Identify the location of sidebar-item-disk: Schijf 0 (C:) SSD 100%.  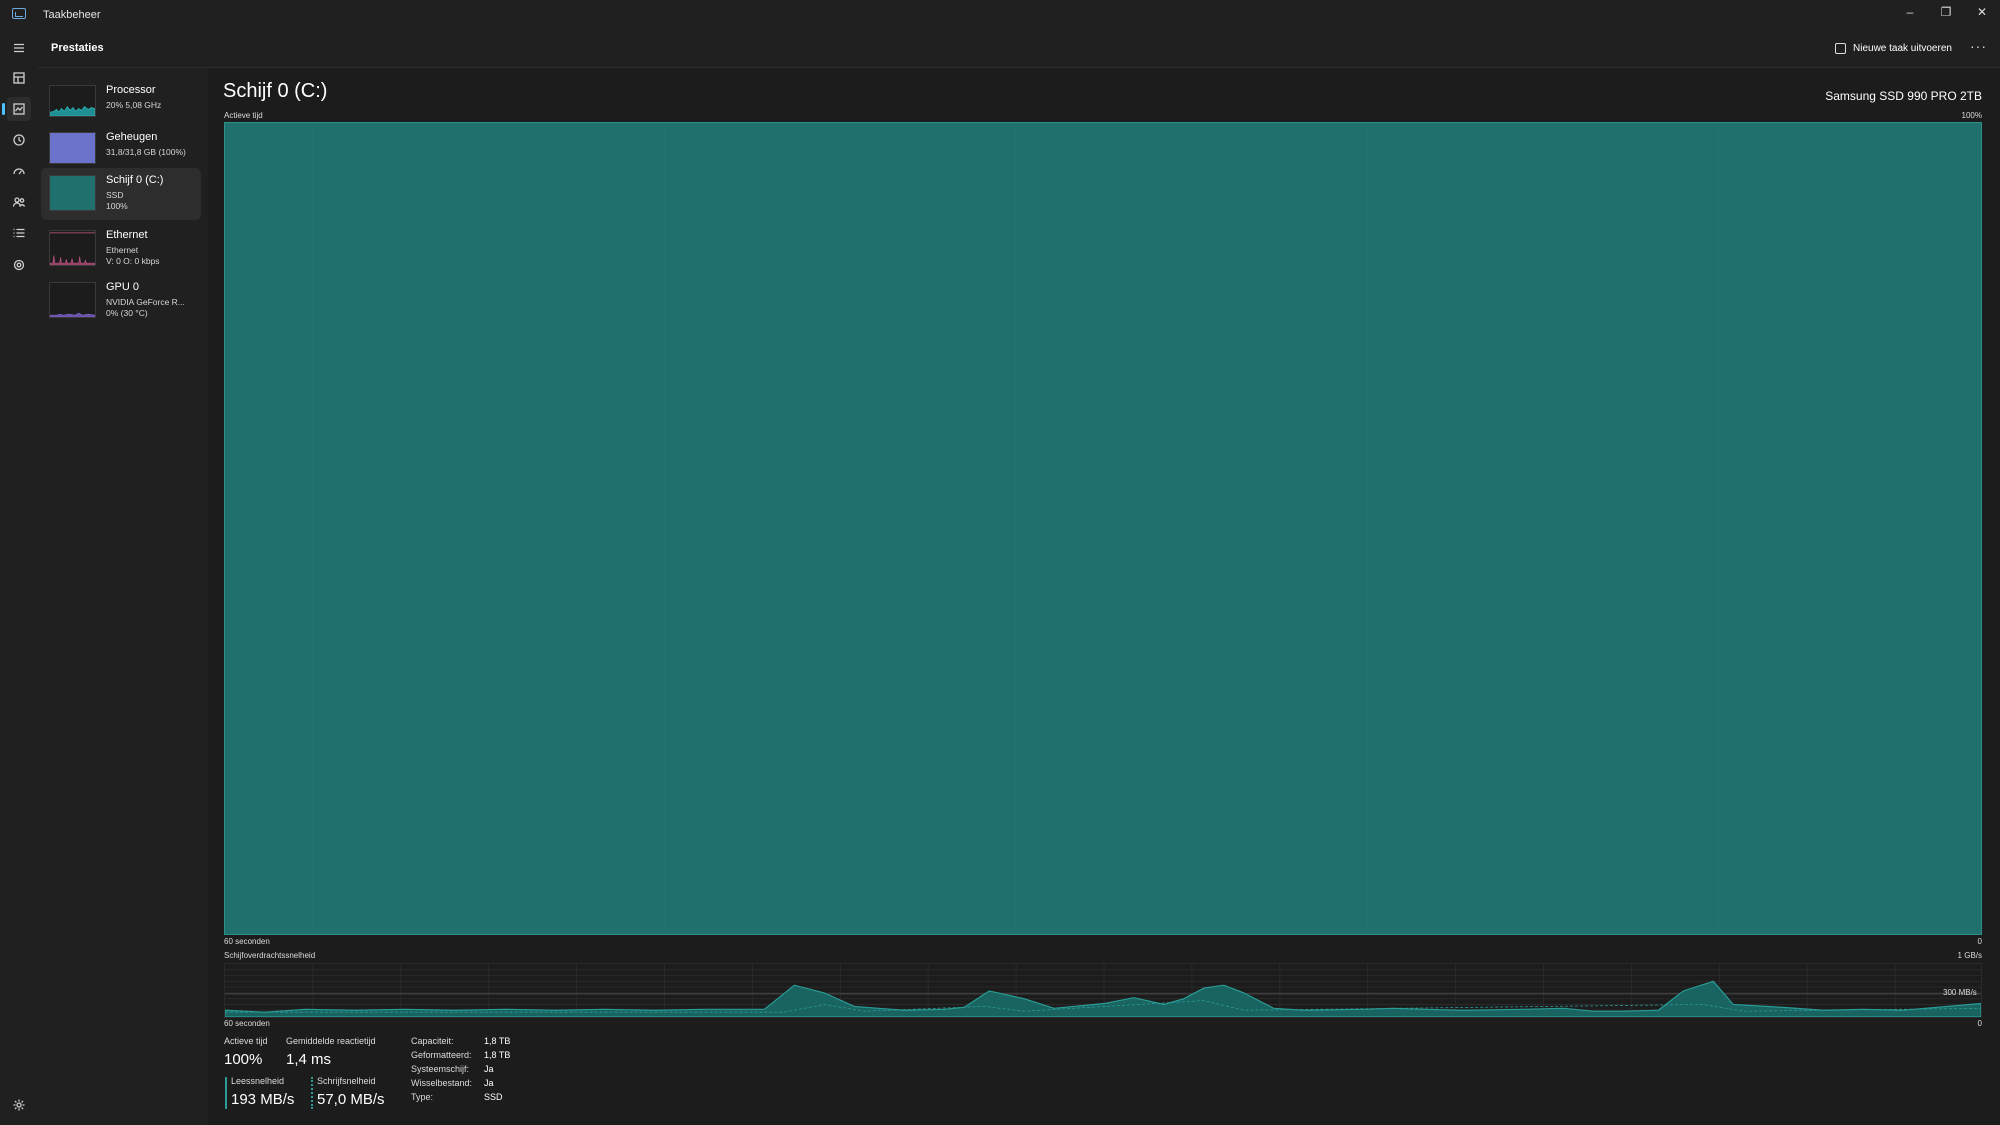
(121, 194).